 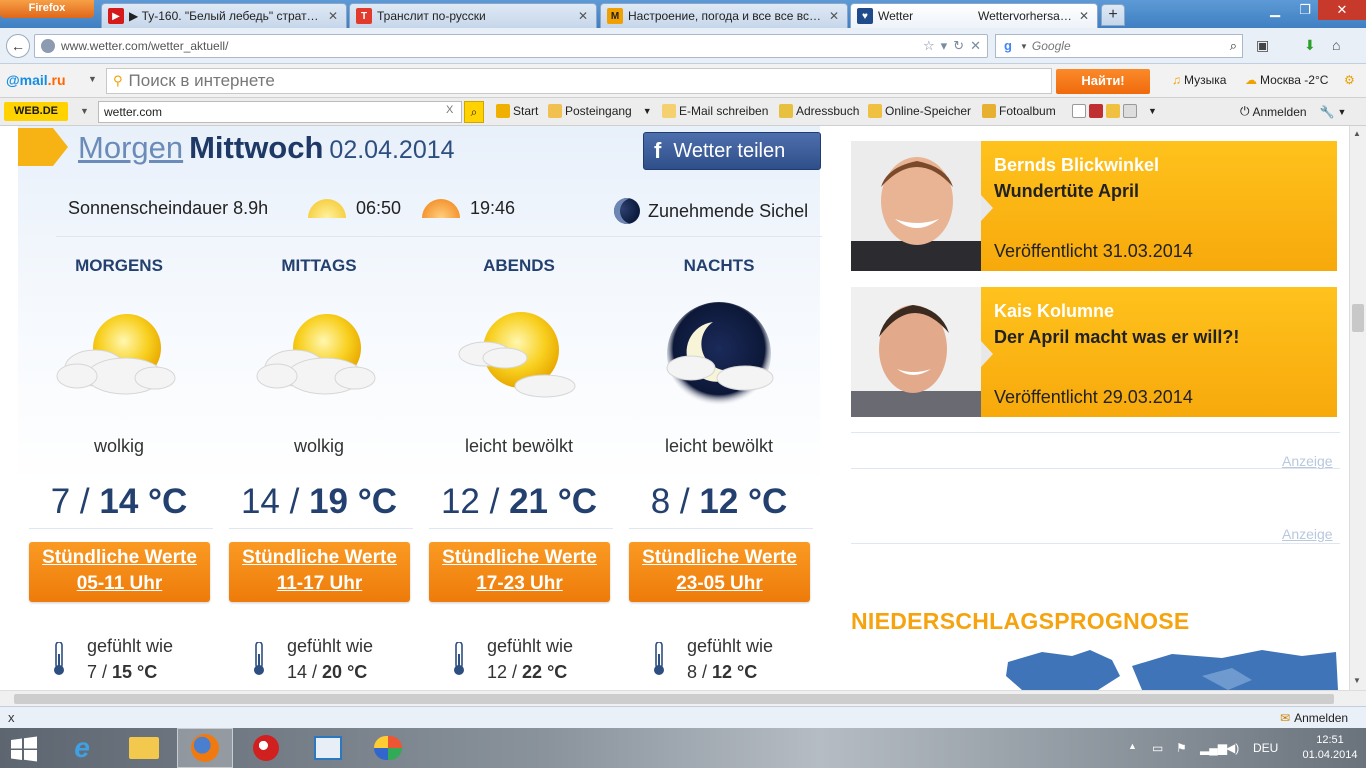 What do you see at coordinates (24, 749) in the screenshot?
I see `windows-start-icon` at bounding box center [24, 749].